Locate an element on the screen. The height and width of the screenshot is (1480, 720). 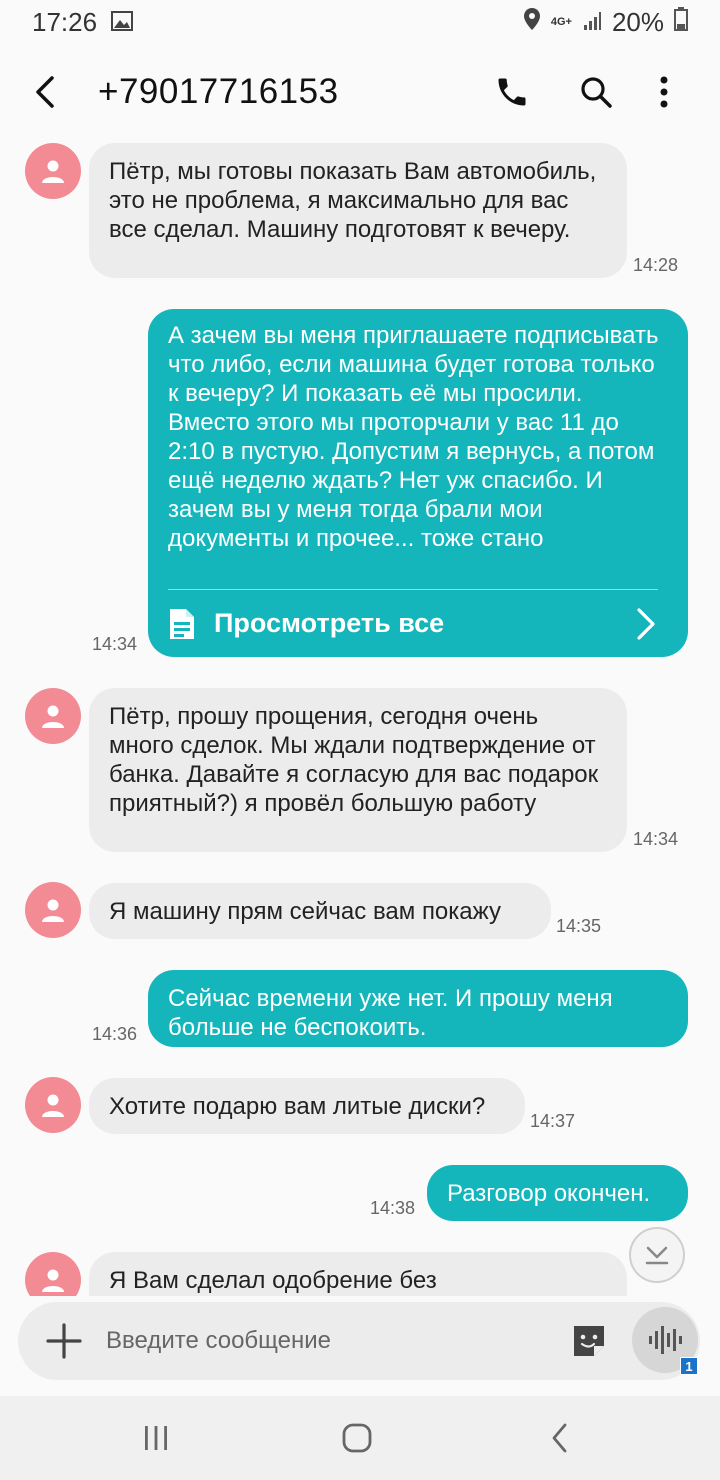
message-time: 14:37 is located at coordinates (553, 1121).